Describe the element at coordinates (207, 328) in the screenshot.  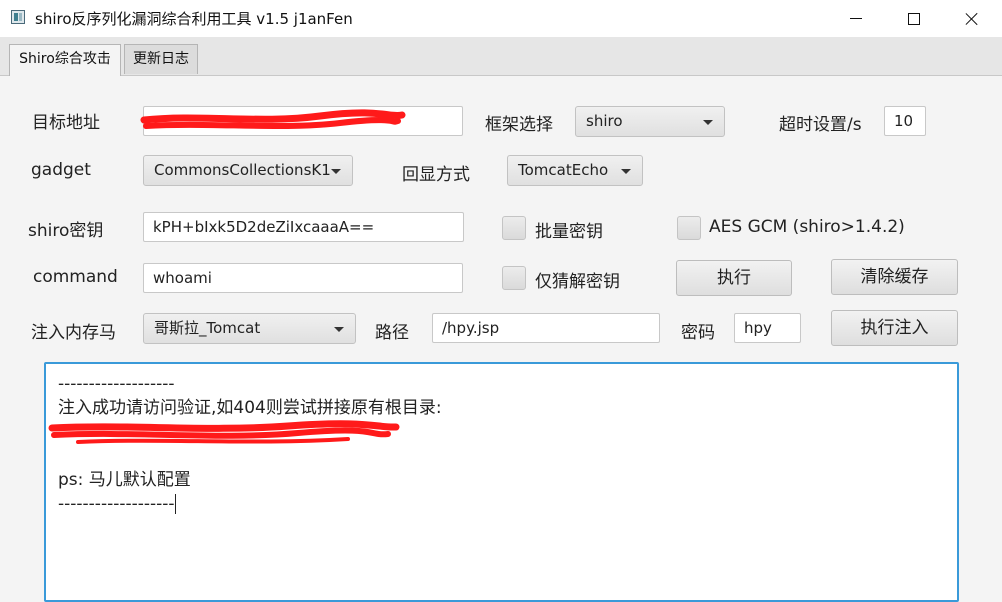
I see `memshell-selected: 哥斯拉_Tomcat` at that location.